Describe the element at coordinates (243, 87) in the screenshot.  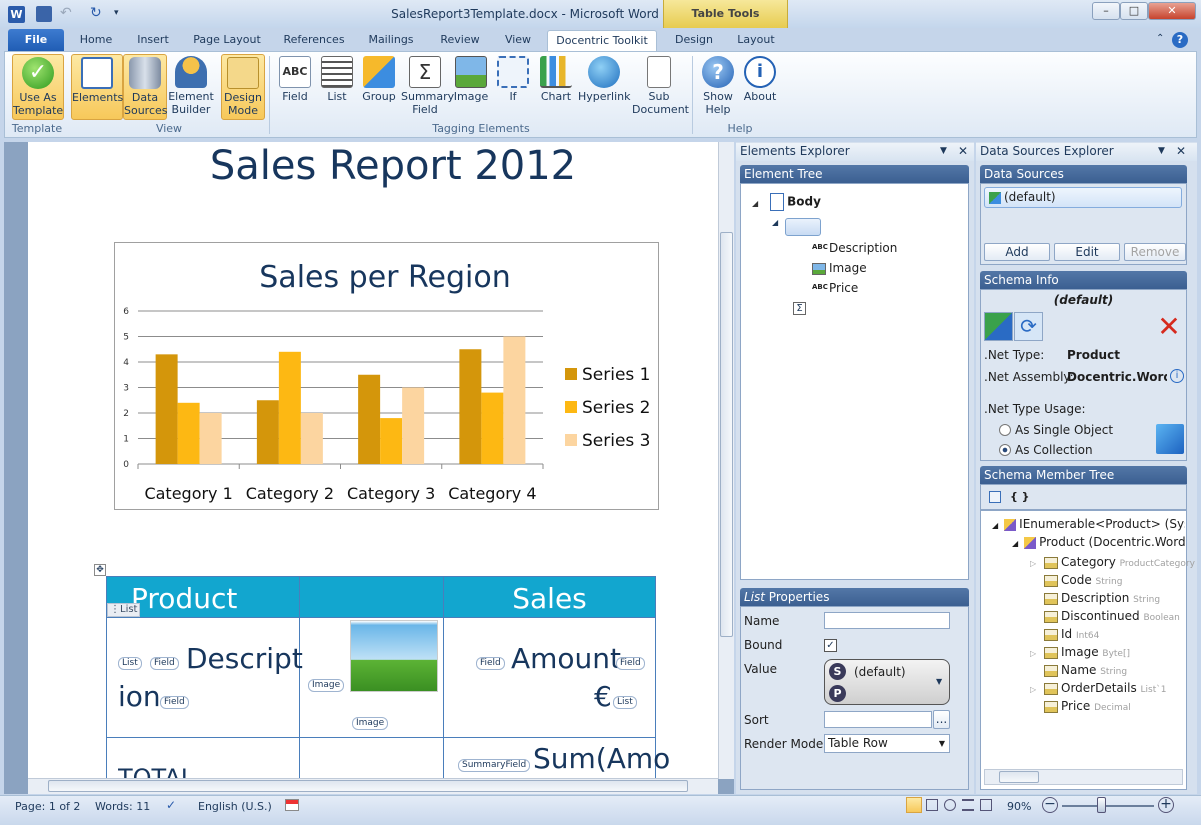
I see `design-mode-button: Design Mode` at that location.